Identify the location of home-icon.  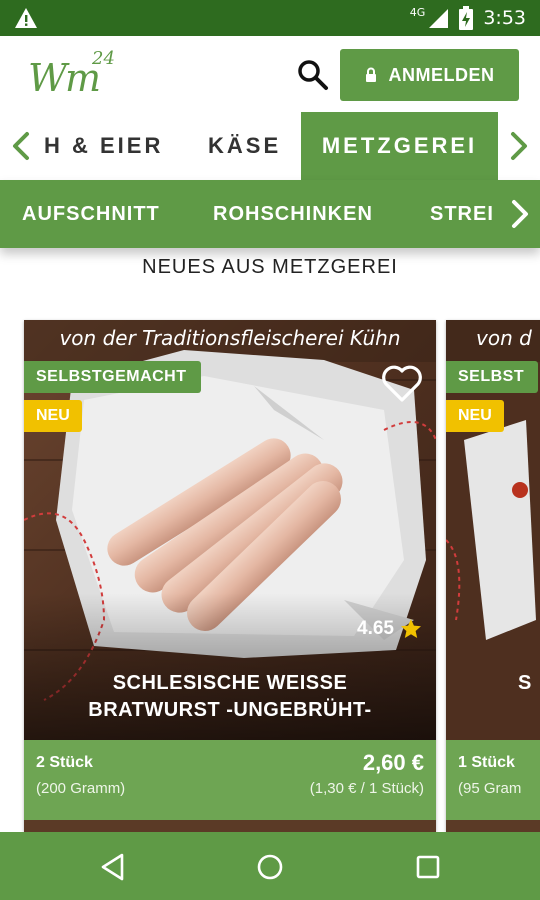
(270, 867).